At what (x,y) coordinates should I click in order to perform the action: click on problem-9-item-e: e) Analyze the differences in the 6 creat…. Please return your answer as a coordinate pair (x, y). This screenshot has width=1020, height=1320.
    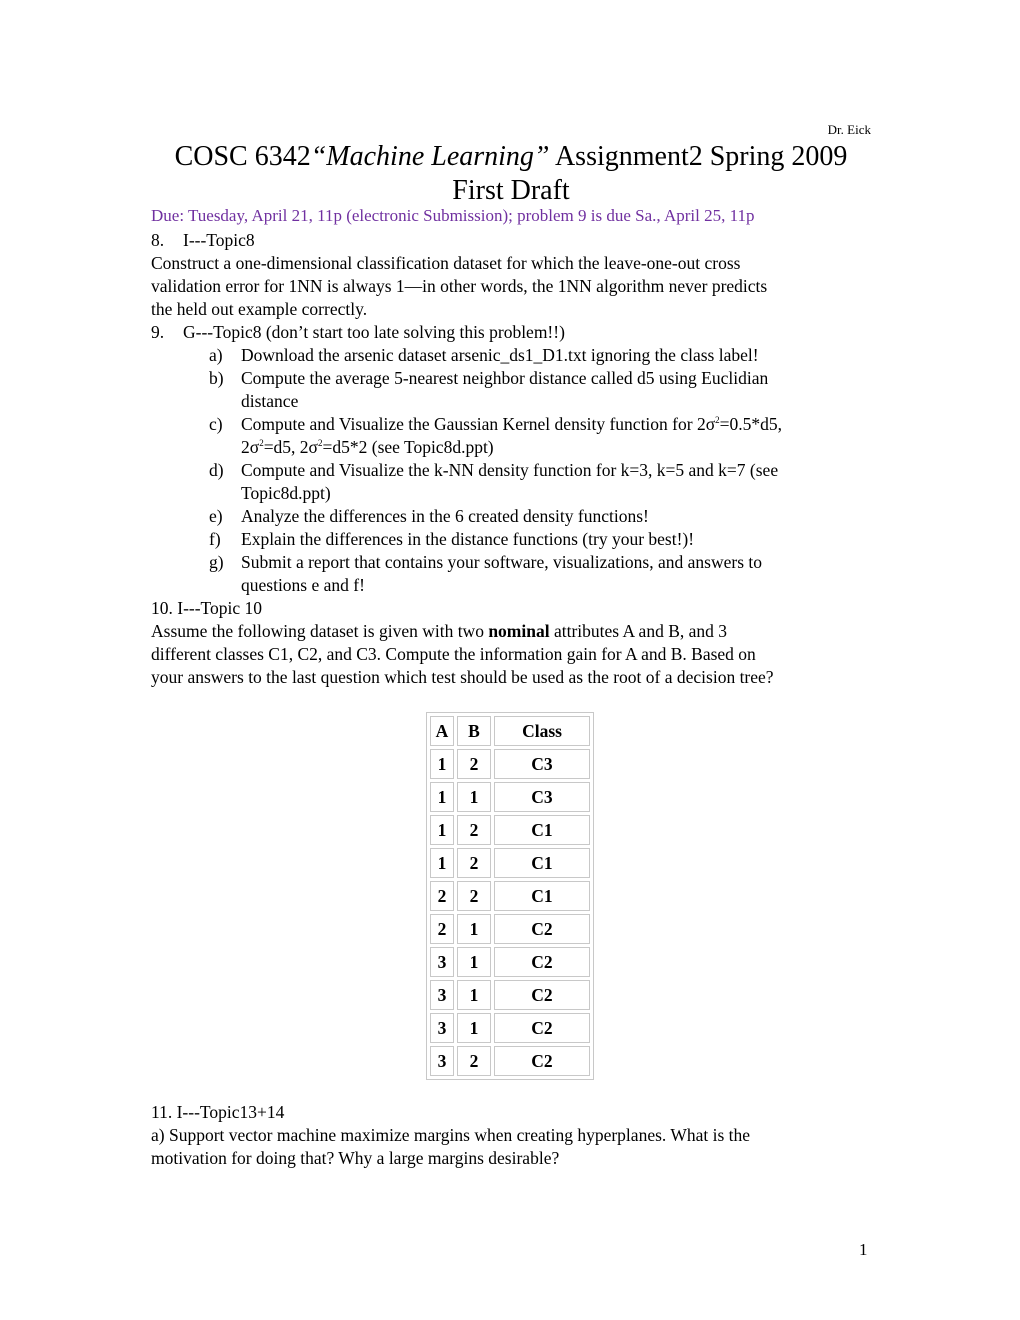
    Looking at the image, I should click on (429, 516).